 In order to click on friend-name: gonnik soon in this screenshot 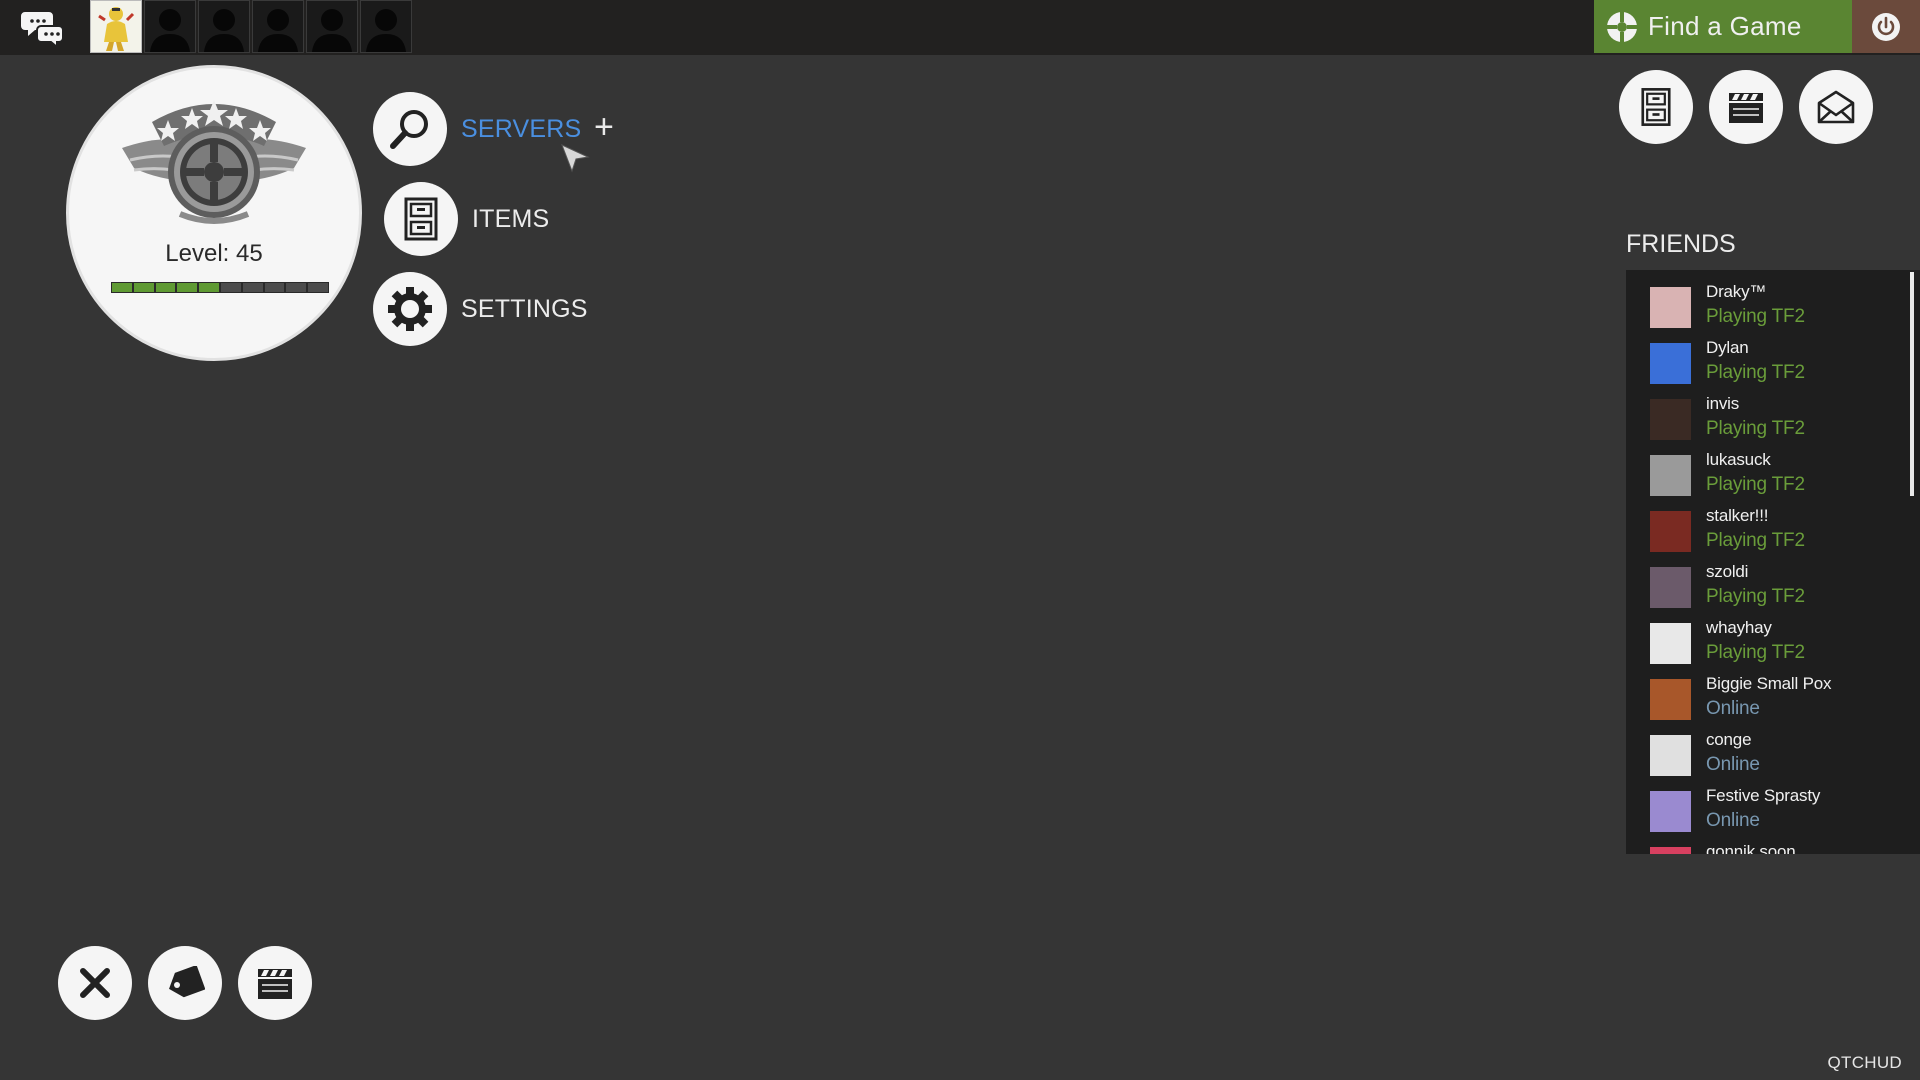, I will do `click(1751, 848)`.